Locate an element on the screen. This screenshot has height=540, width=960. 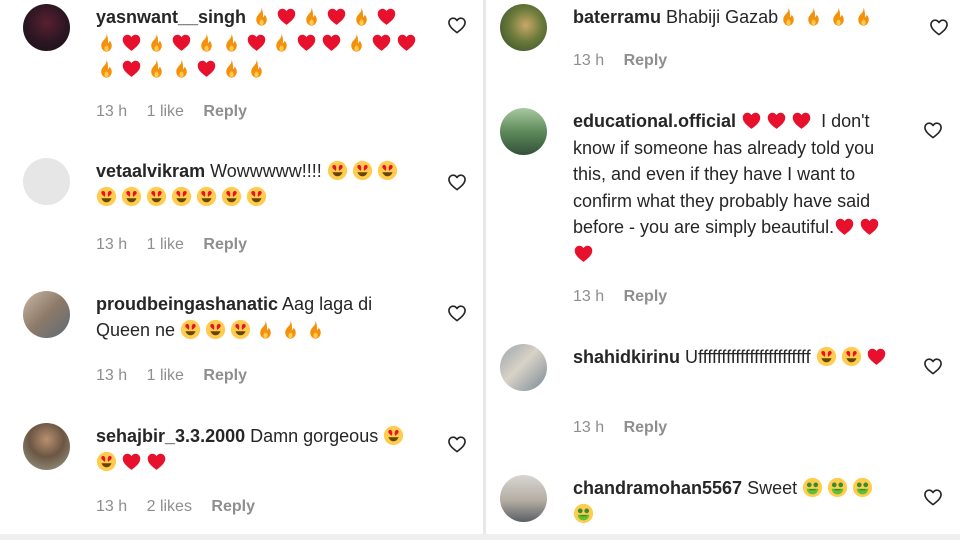
username: sehajbir_3.3.2000 is located at coordinates (170, 436).